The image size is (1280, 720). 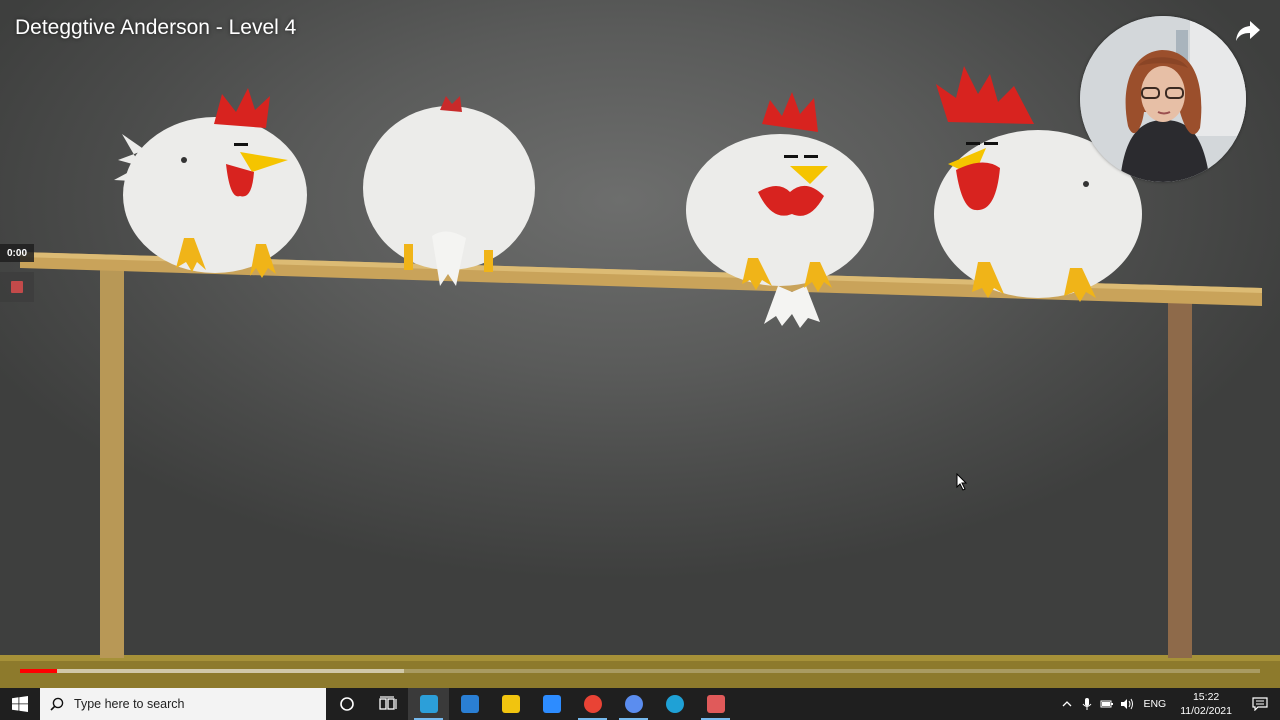 I want to click on mail-app-icon, so click(x=469, y=704).